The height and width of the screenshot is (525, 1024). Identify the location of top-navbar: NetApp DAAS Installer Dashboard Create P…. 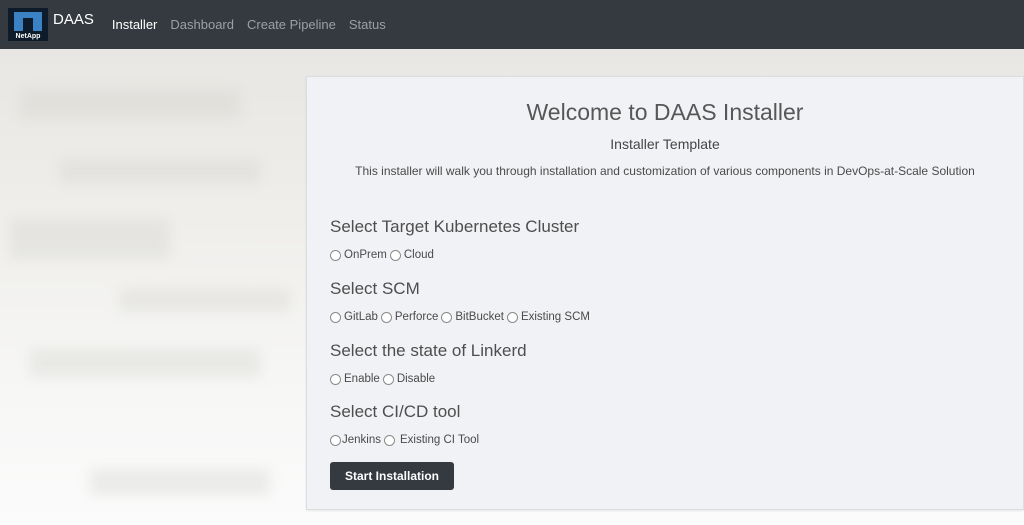
(512, 24).